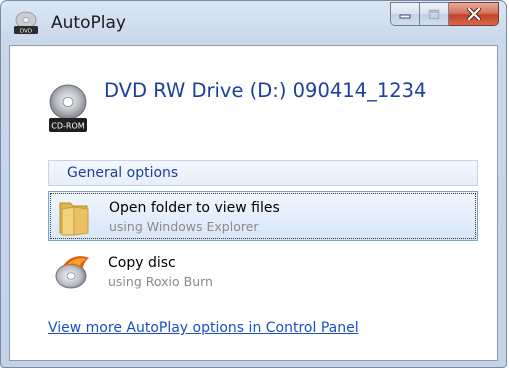 This screenshot has height=370, width=509. I want to click on folder-icon, so click(74, 219).